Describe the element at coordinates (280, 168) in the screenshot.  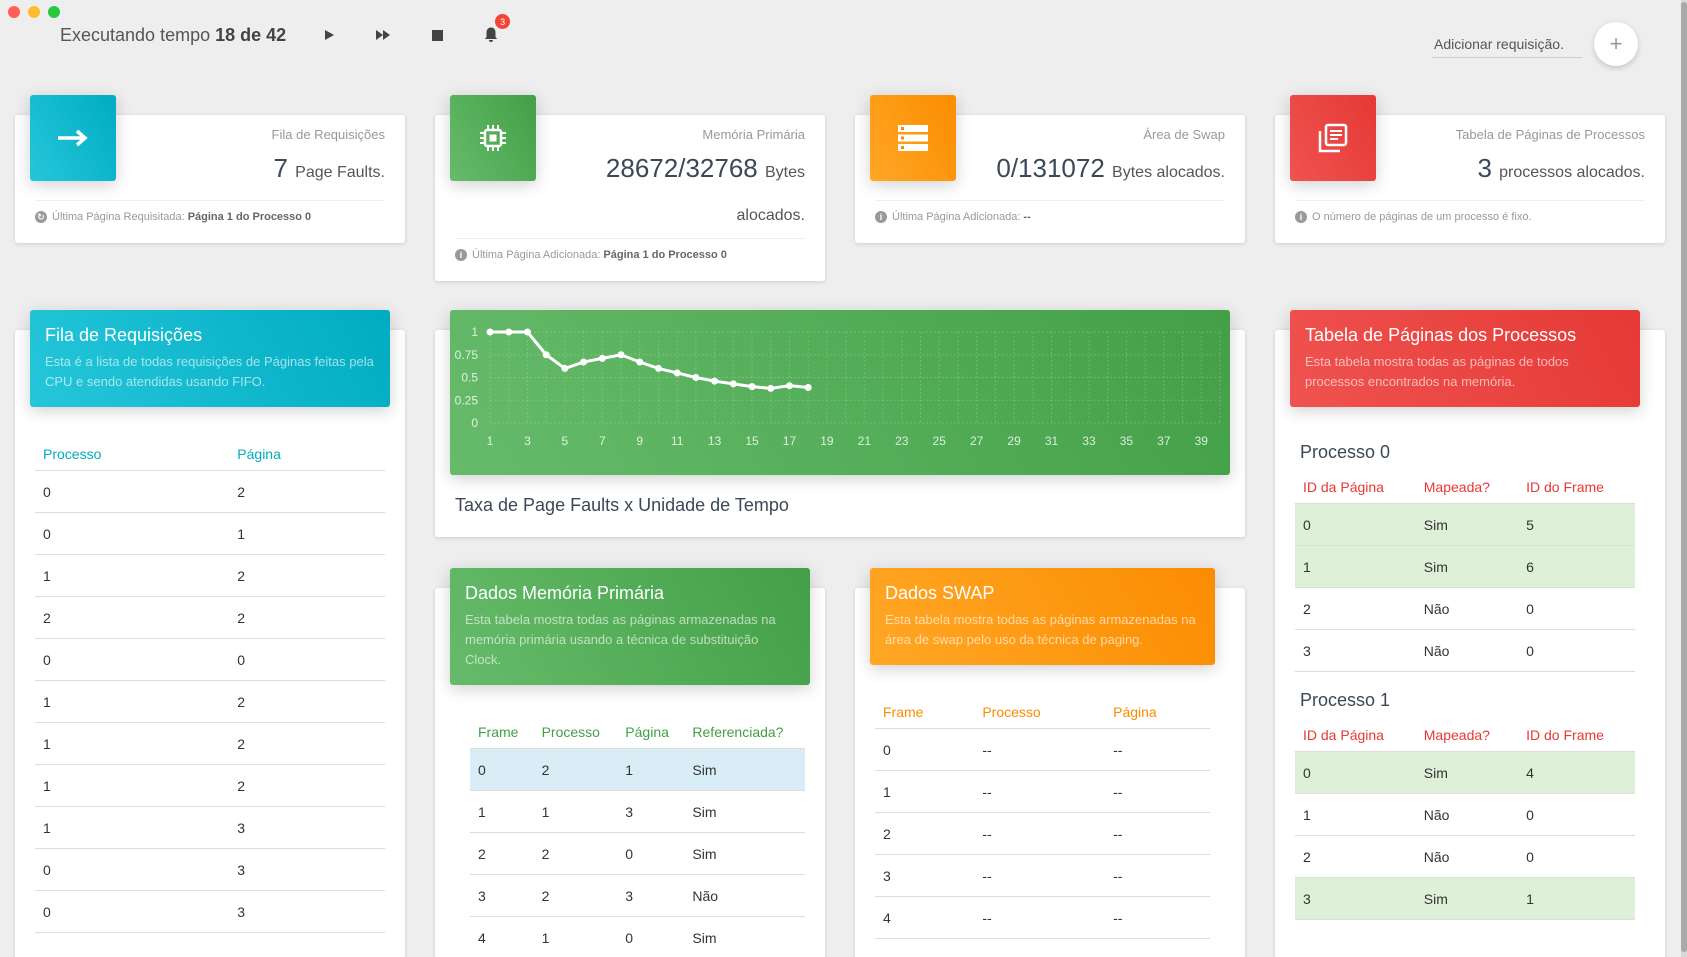
I see `stat-number: 7` at that location.